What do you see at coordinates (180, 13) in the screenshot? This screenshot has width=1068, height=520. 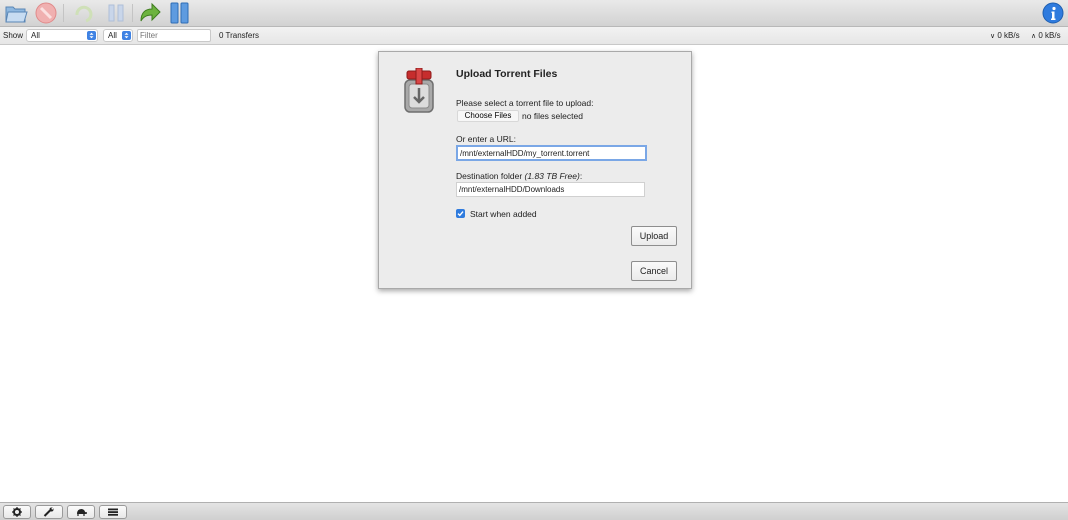 I see `pause-all-icon` at bounding box center [180, 13].